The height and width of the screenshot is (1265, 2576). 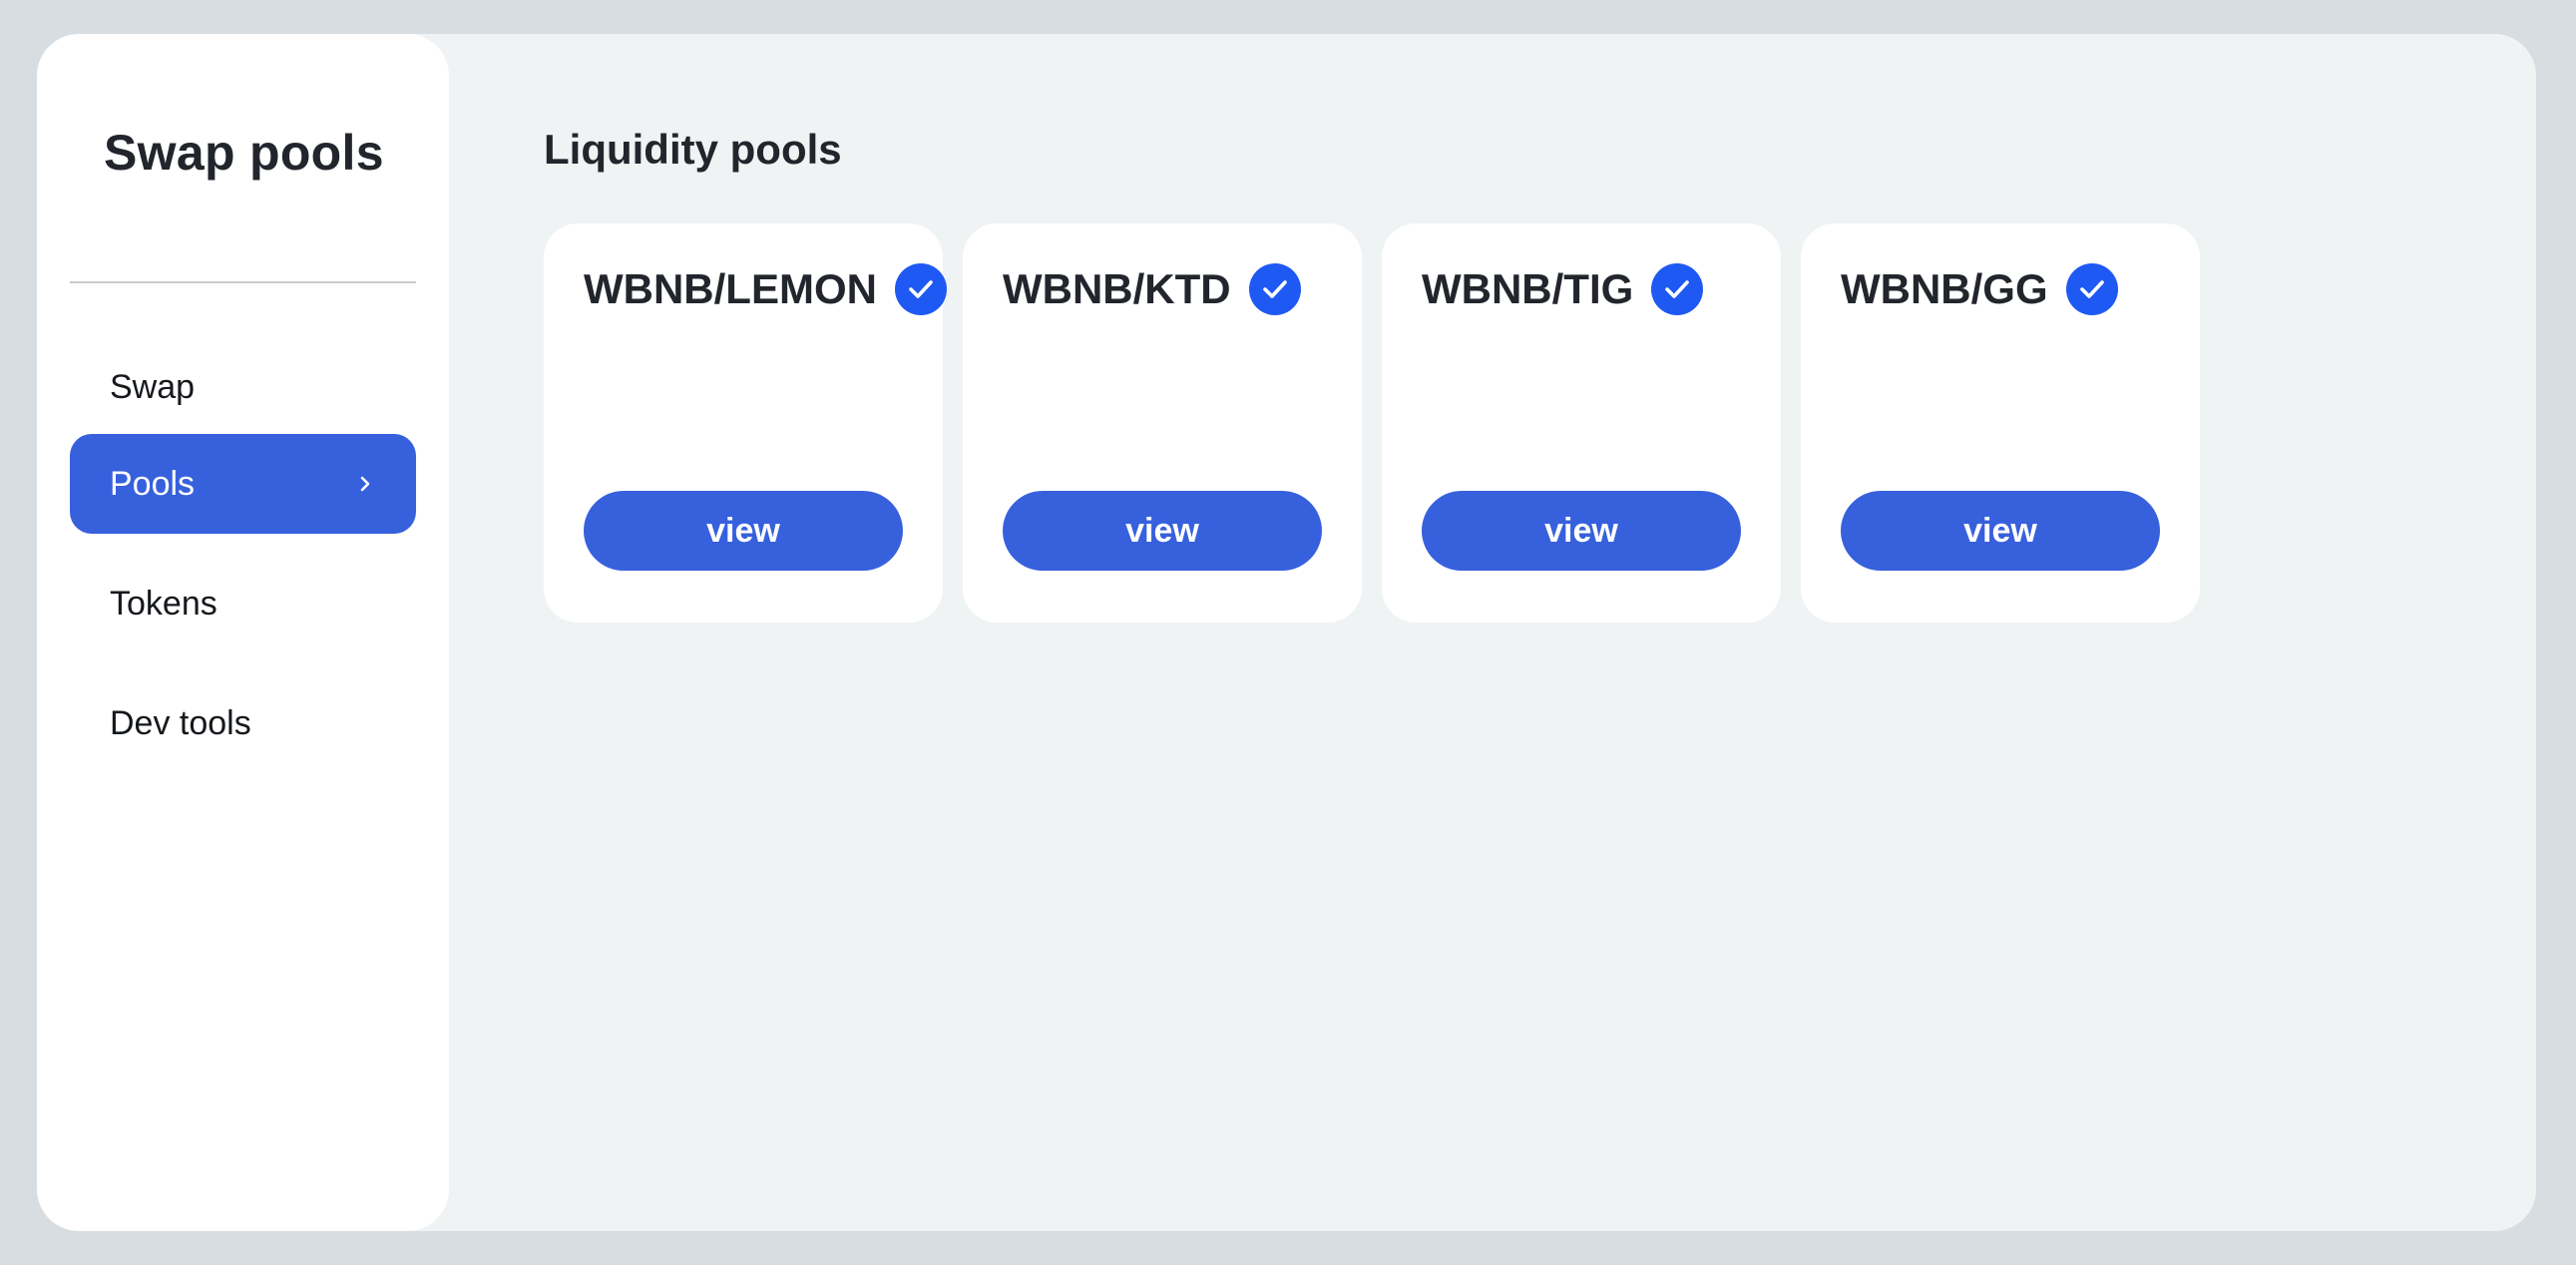 What do you see at coordinates (1528, 288) in the screenshot?
I see `pool-pair-name: WBNB/TIG` at bounding box center [1528, 288].